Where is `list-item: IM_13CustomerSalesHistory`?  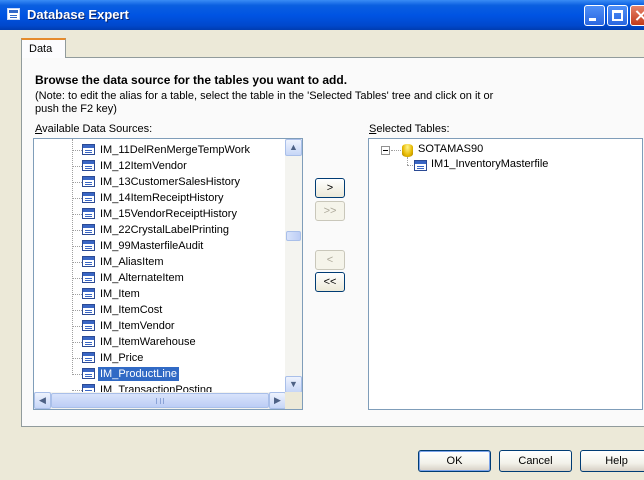 list-item: IM_13CustomerSalesHistory is located at coordinates (160, 182).